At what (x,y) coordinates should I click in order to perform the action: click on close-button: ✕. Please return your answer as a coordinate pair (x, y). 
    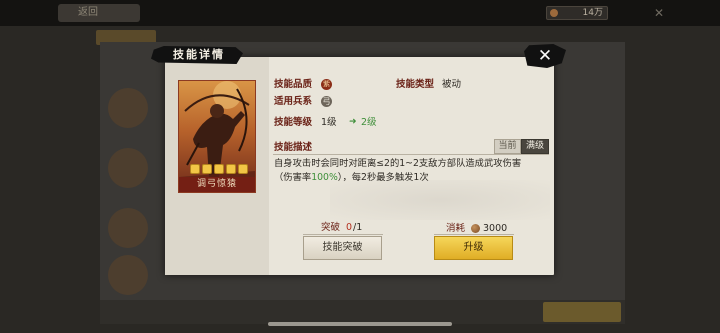
    Looking at the image, I should click on (545, 56).